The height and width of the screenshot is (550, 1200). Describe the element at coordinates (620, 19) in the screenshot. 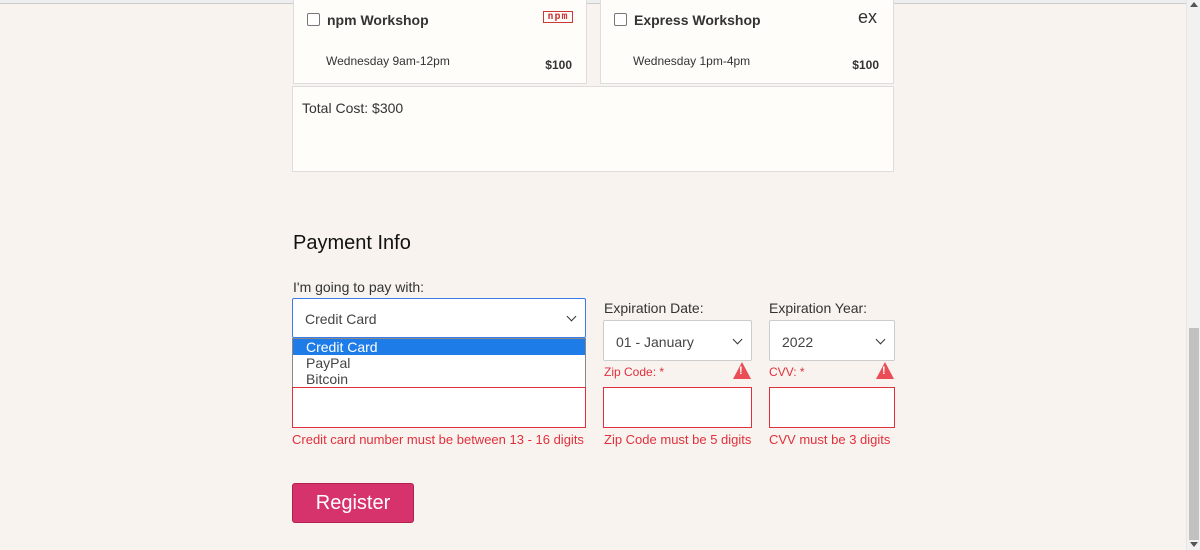

I see `express-checkbox` at that location.